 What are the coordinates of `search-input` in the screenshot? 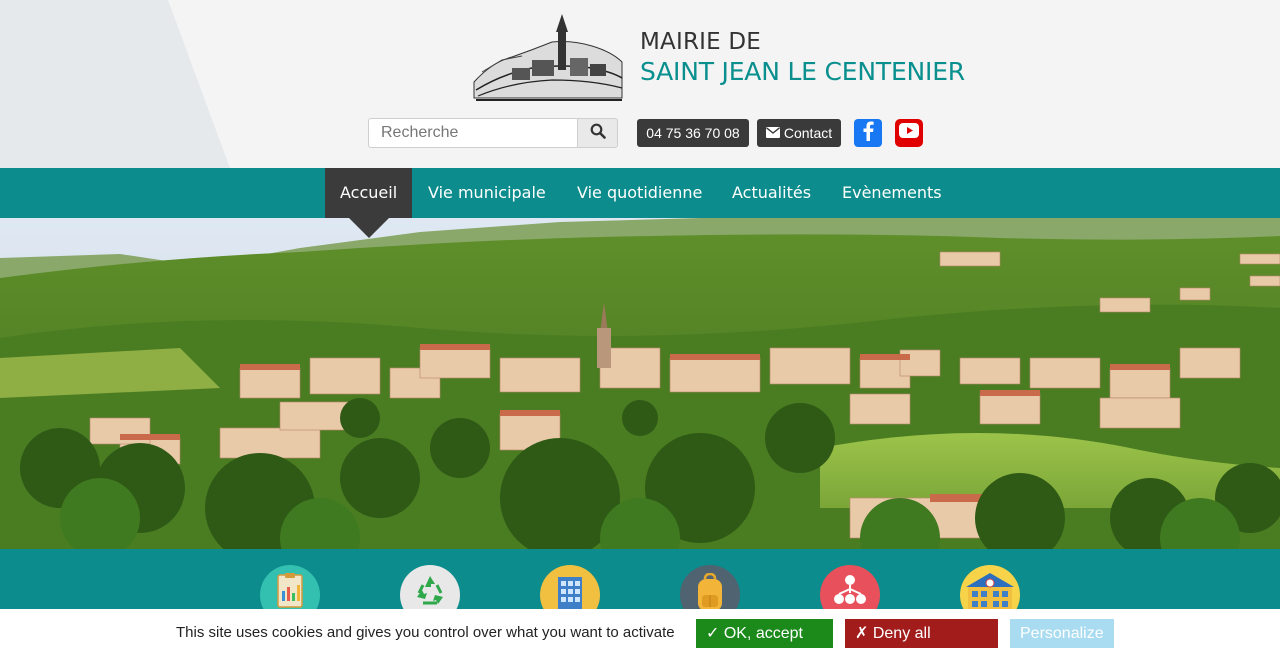 It's located at (472, 133).